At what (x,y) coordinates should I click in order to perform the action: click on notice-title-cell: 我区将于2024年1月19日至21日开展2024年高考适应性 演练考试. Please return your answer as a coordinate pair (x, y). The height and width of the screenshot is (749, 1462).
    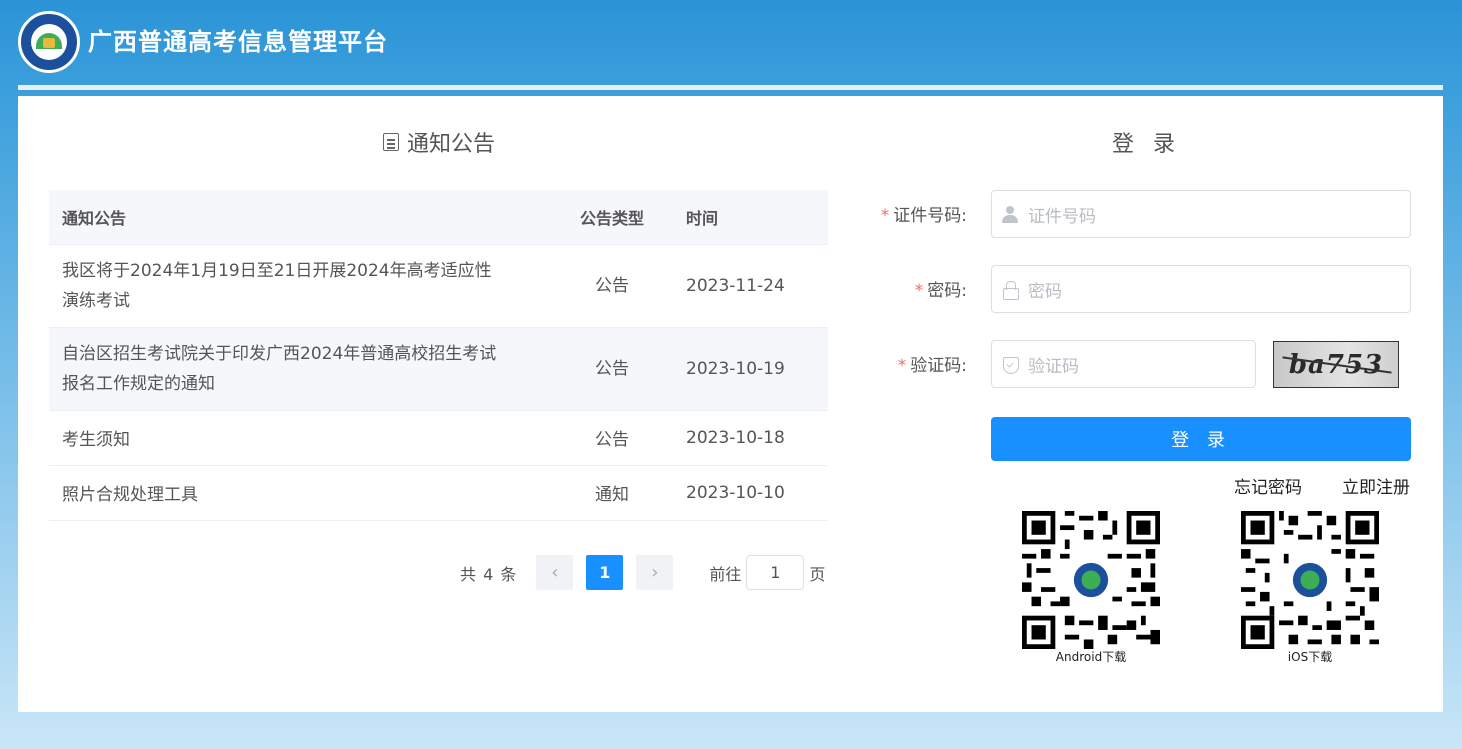
    Looking at the image, I should click on (299, 286).